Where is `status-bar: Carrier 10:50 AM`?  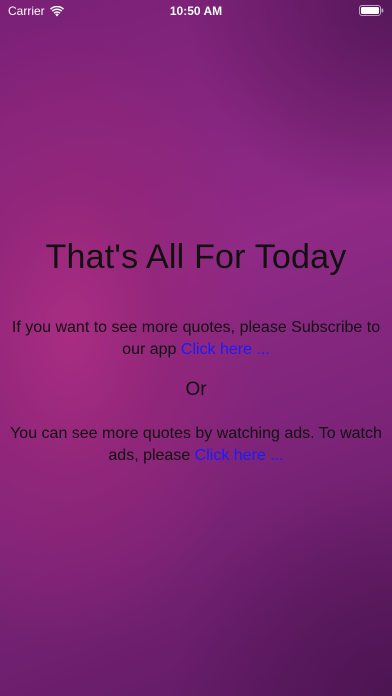 status-bar: Carrier 10:50 AM is located at coordinates (196, 11).